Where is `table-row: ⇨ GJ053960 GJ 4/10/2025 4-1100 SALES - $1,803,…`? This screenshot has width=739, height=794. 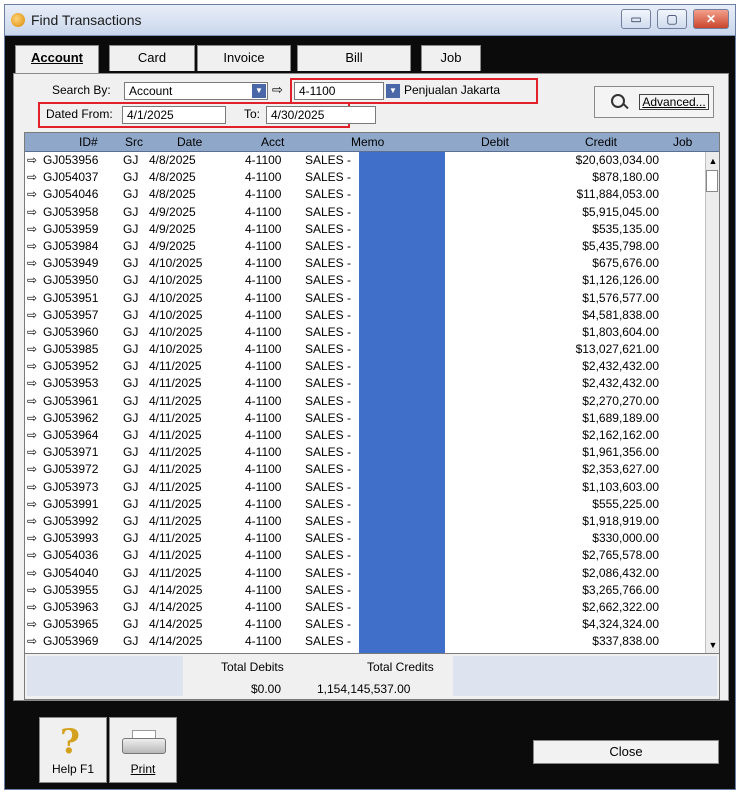
table-row: ⇨ GJ053960 GJ 4/10/2025 4-1100 SALES - $1,803,… is located at coordinates (365, 332).